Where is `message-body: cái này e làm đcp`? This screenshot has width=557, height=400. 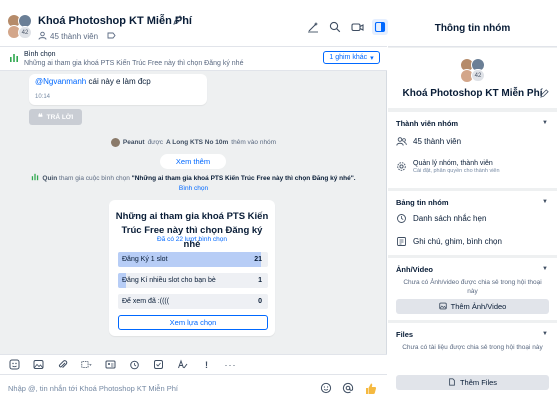
message-body: cái này e làm đcp is located at coordinates (118, 81).